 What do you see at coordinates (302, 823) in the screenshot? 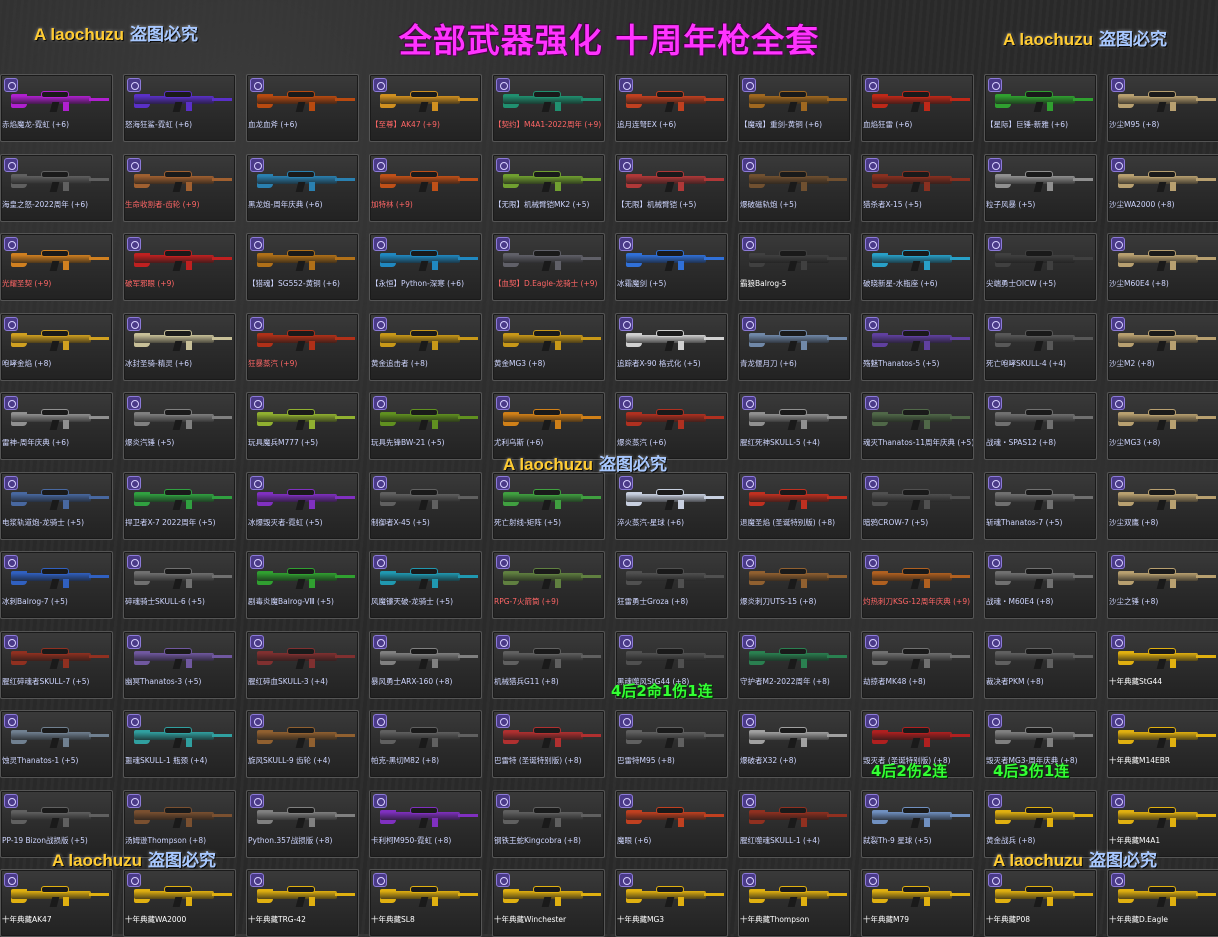
I see `weapon-card: Python.357战损版 (+8)` at bounding box center [302, 823].